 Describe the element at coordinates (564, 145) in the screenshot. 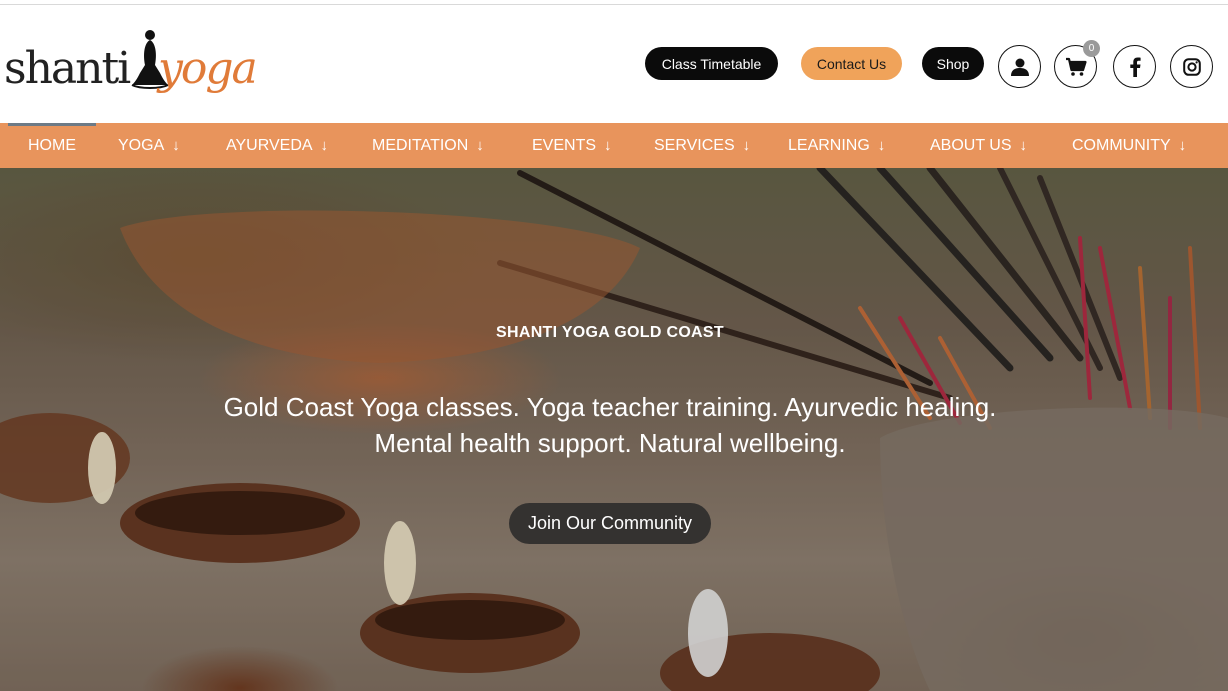

I see `nav-label-events: EVENTS` at that location.